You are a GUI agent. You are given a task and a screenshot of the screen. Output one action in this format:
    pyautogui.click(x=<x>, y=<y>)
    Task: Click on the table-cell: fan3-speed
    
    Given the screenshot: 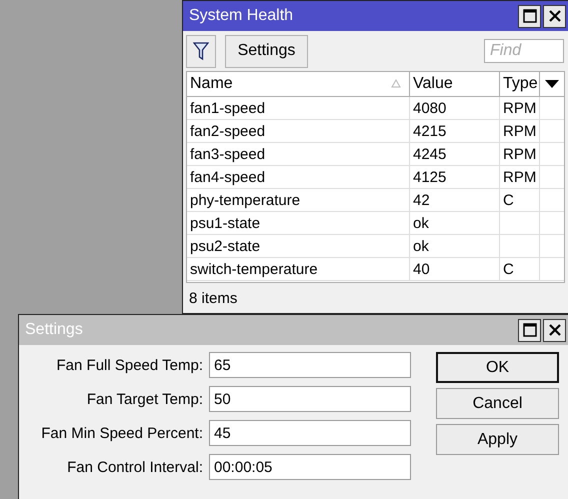 What is the action you would take?
    pyautogui.click(x=298, y=154)
    